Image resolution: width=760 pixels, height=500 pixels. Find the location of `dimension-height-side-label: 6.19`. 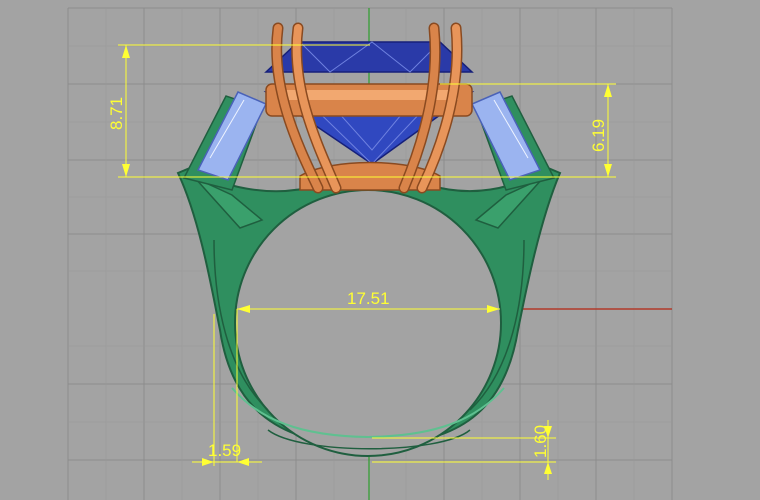

dimension-height-side-label: 6.19 is located at coordinates (598, 135).